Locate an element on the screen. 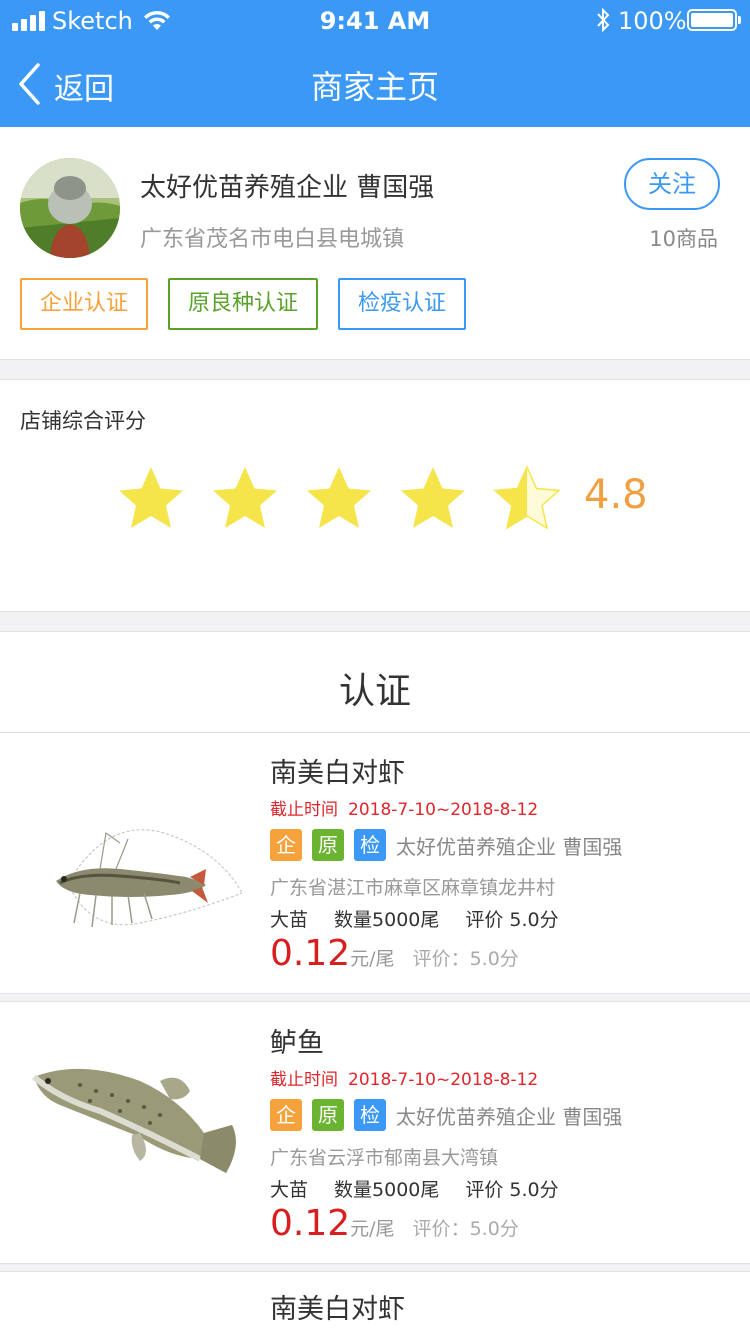  merchant-name: 太好优苗养殖企业 曹国强 is located at coordinates (287, 188).